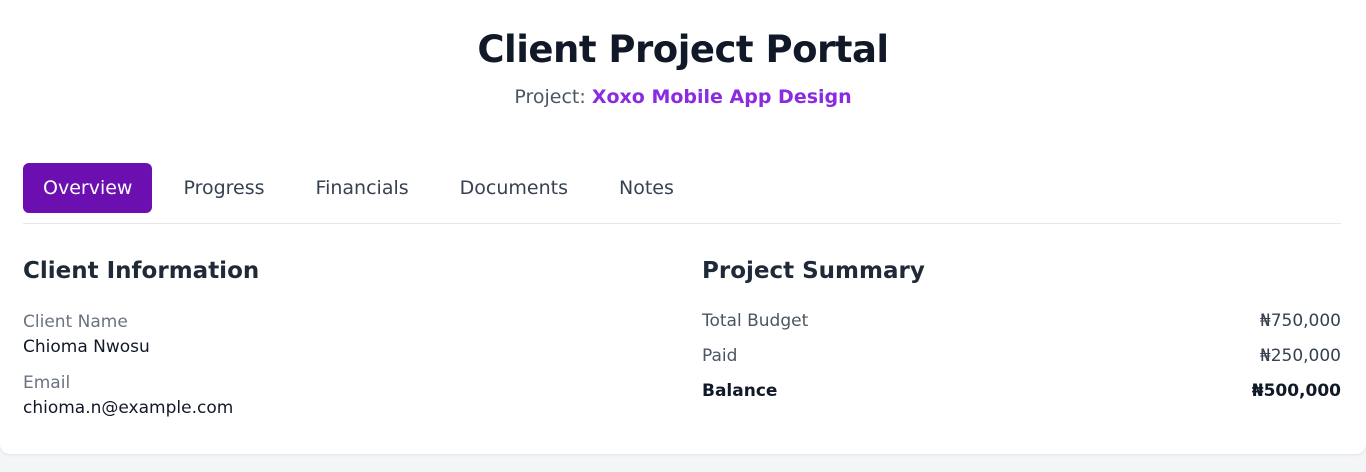 This screenshot has height=472, width=1366. I want to click on summary-row-balance: Balance ₦500,000, so click(1021, 398).